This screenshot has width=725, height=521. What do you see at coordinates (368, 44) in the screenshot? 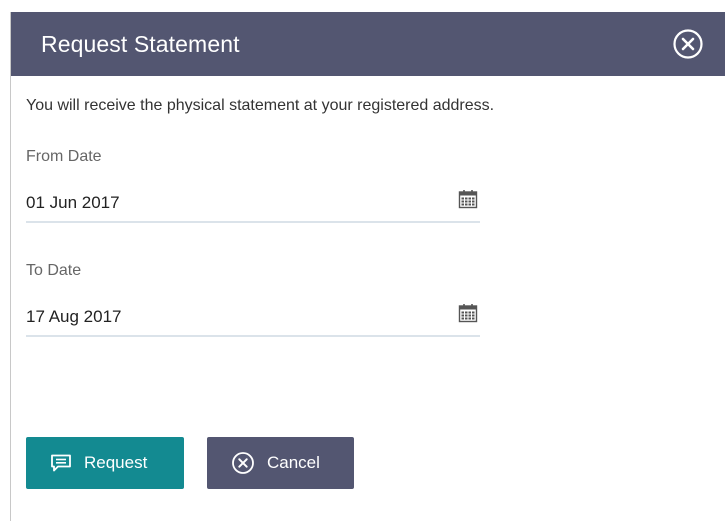
I see `dialog-header: Request Statement` at bounding box center [368, 44].